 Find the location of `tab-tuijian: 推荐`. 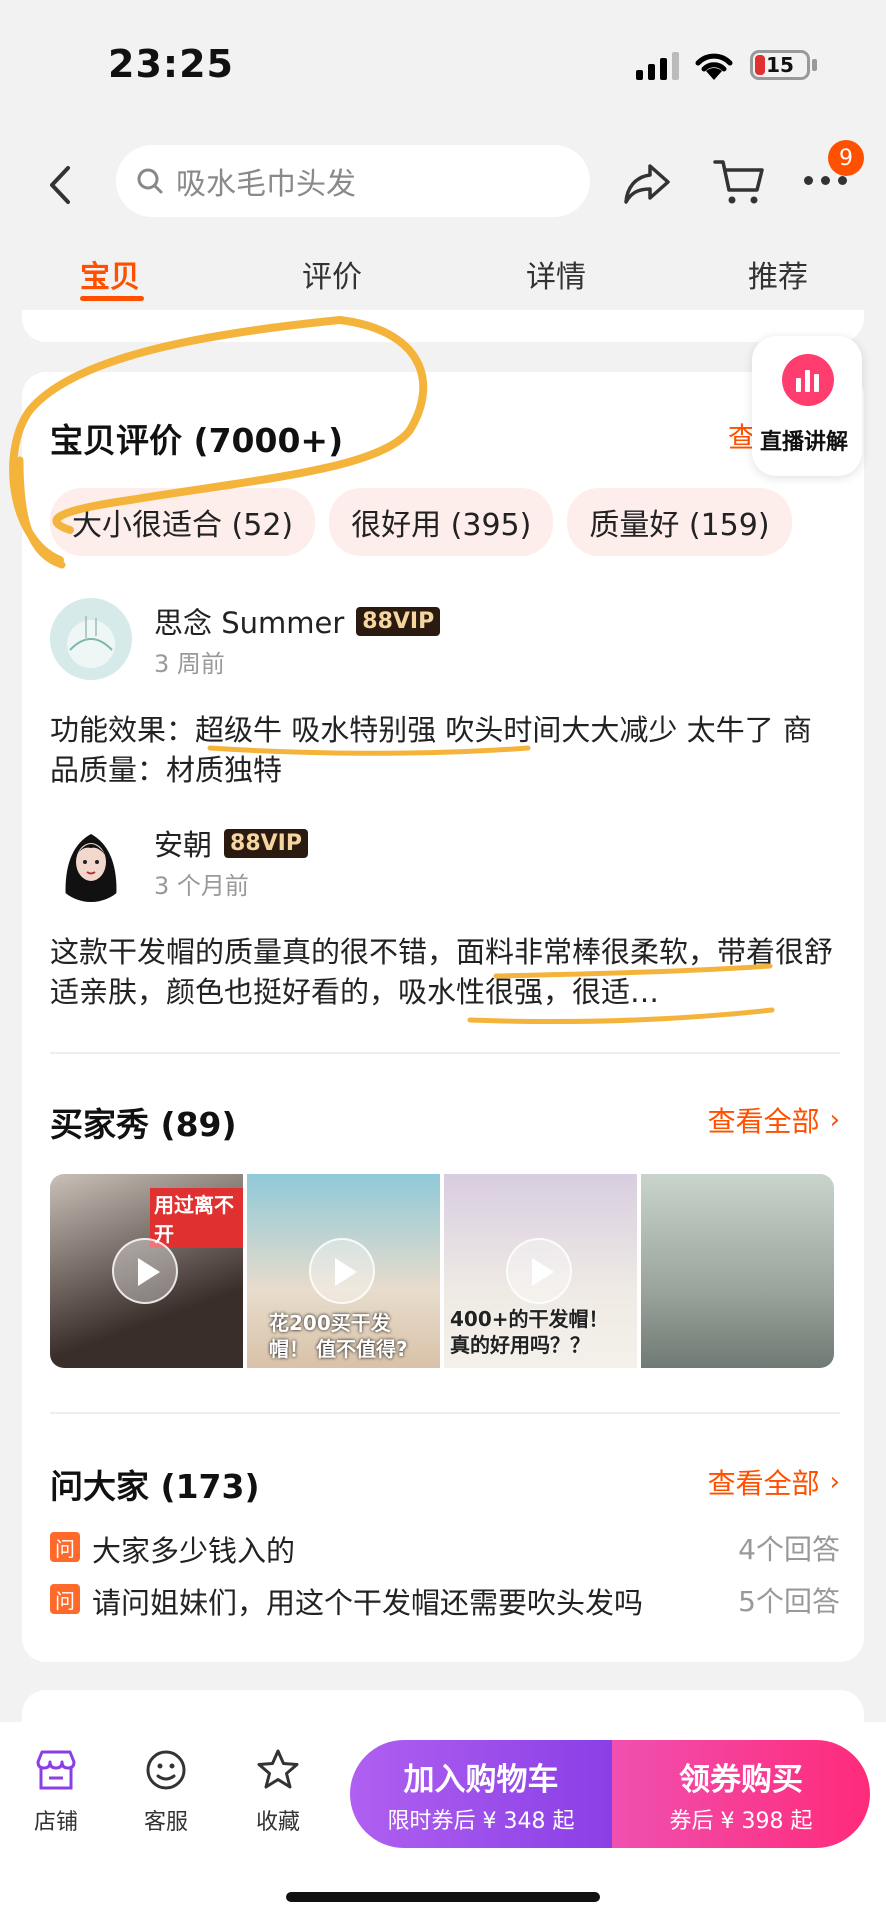

tab-tuijian: 推荐 is located at coordinates (778, 274).